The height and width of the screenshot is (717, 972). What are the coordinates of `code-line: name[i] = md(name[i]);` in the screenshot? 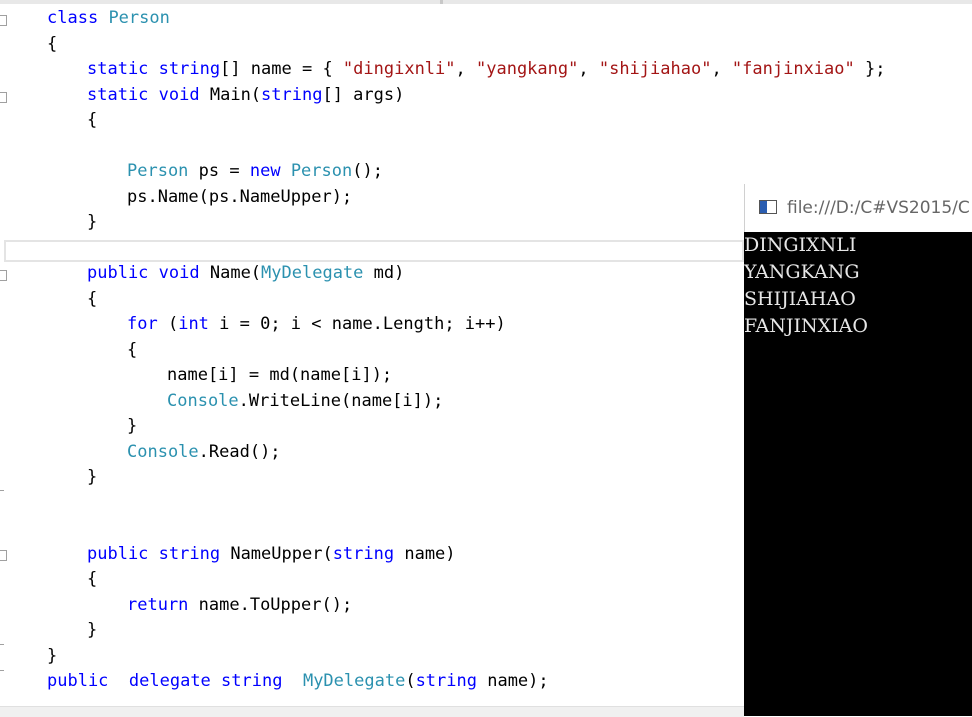 It's located at (279, 375).